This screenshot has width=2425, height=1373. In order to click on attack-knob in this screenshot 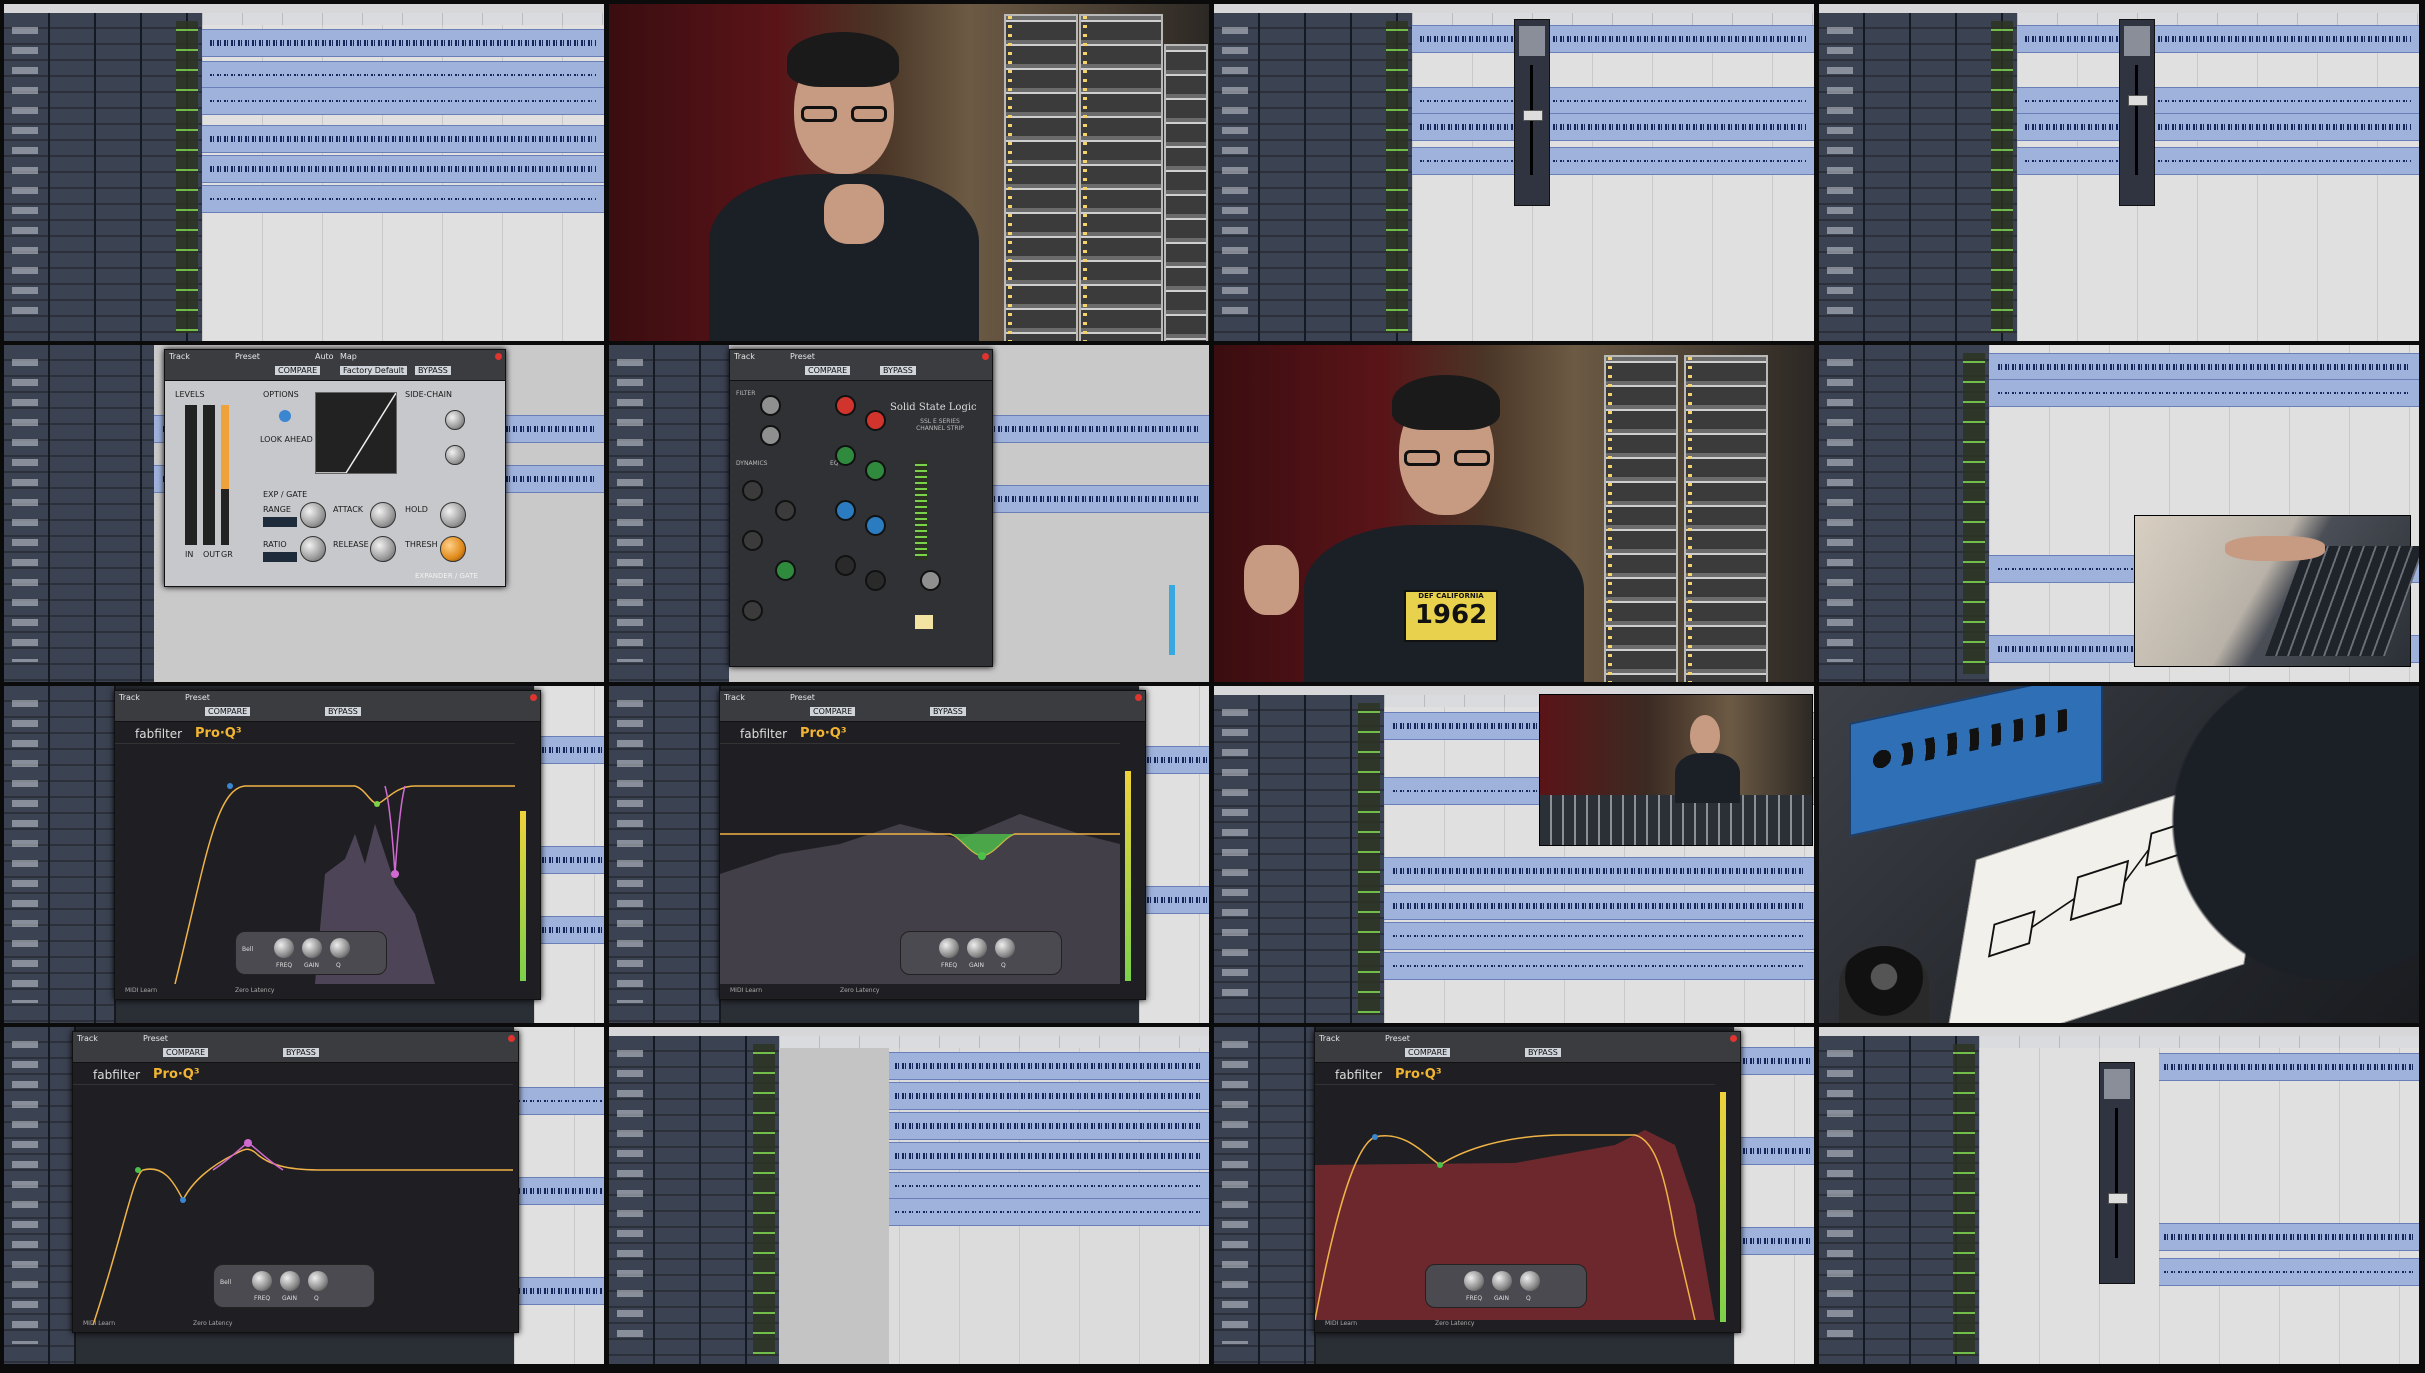, I will do `click(383, 515)`.